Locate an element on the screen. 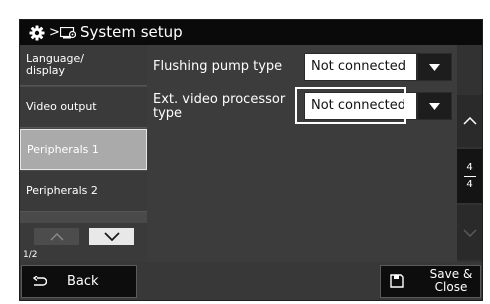 The image size is (490, 304). page-title: System setup is located at coordinates (131, 32).